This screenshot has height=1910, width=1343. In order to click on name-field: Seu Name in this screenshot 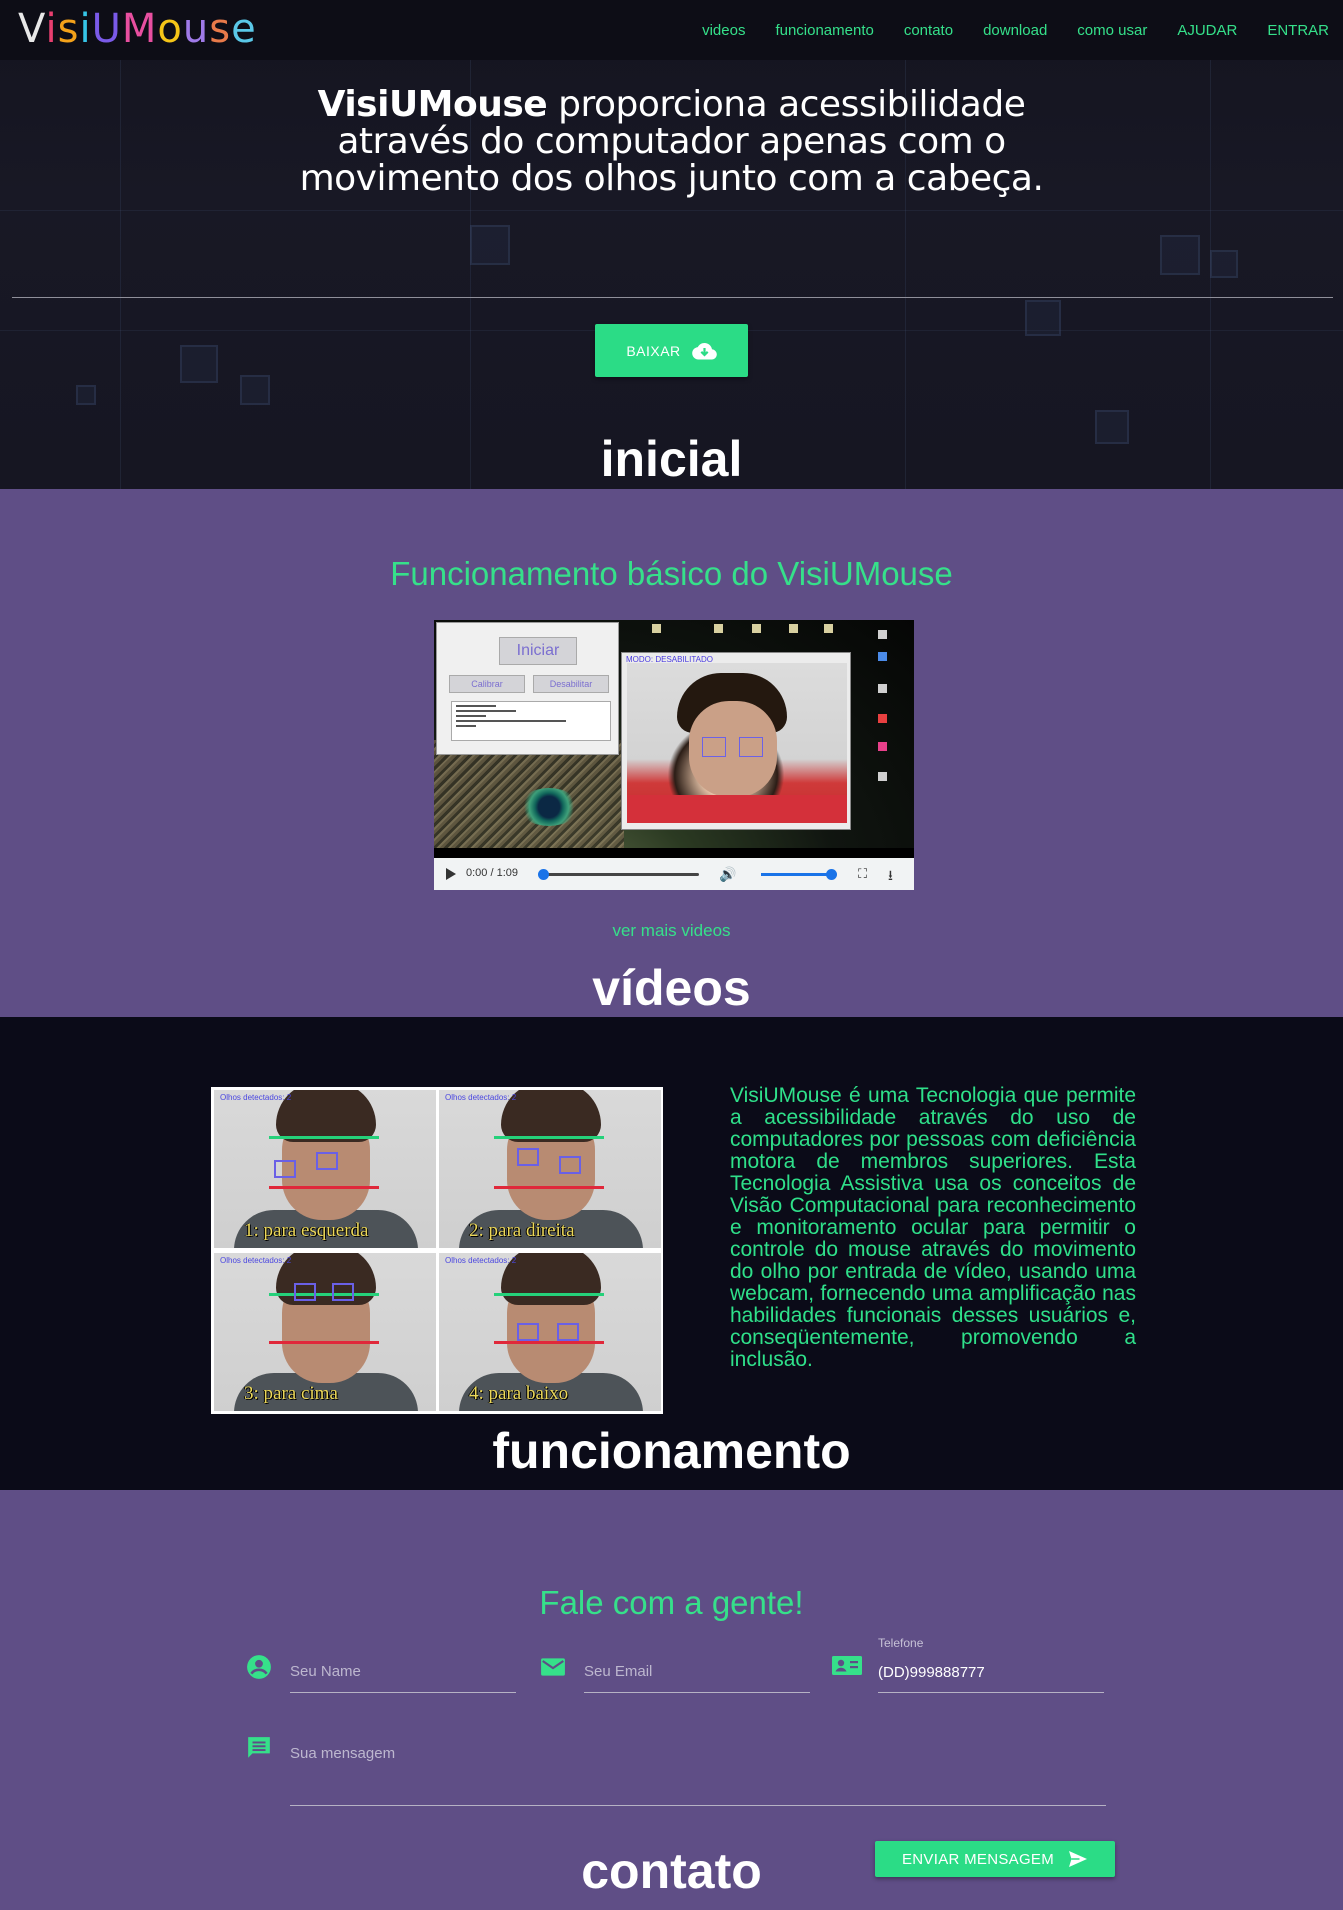, I will do `click(381, 1675)`.